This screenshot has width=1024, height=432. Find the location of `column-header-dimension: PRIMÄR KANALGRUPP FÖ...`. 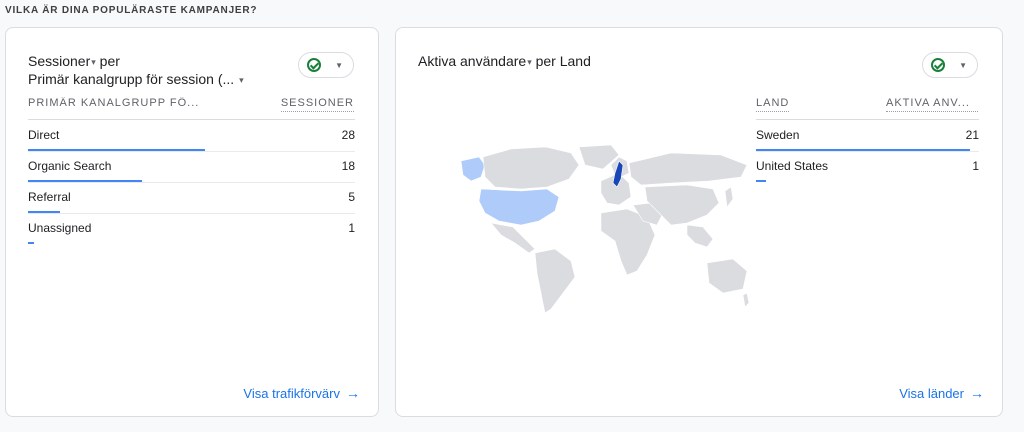

column-header-dimension: PRIMÄR KANALGRUPP FÖ... is located at coordinates (113, 103).